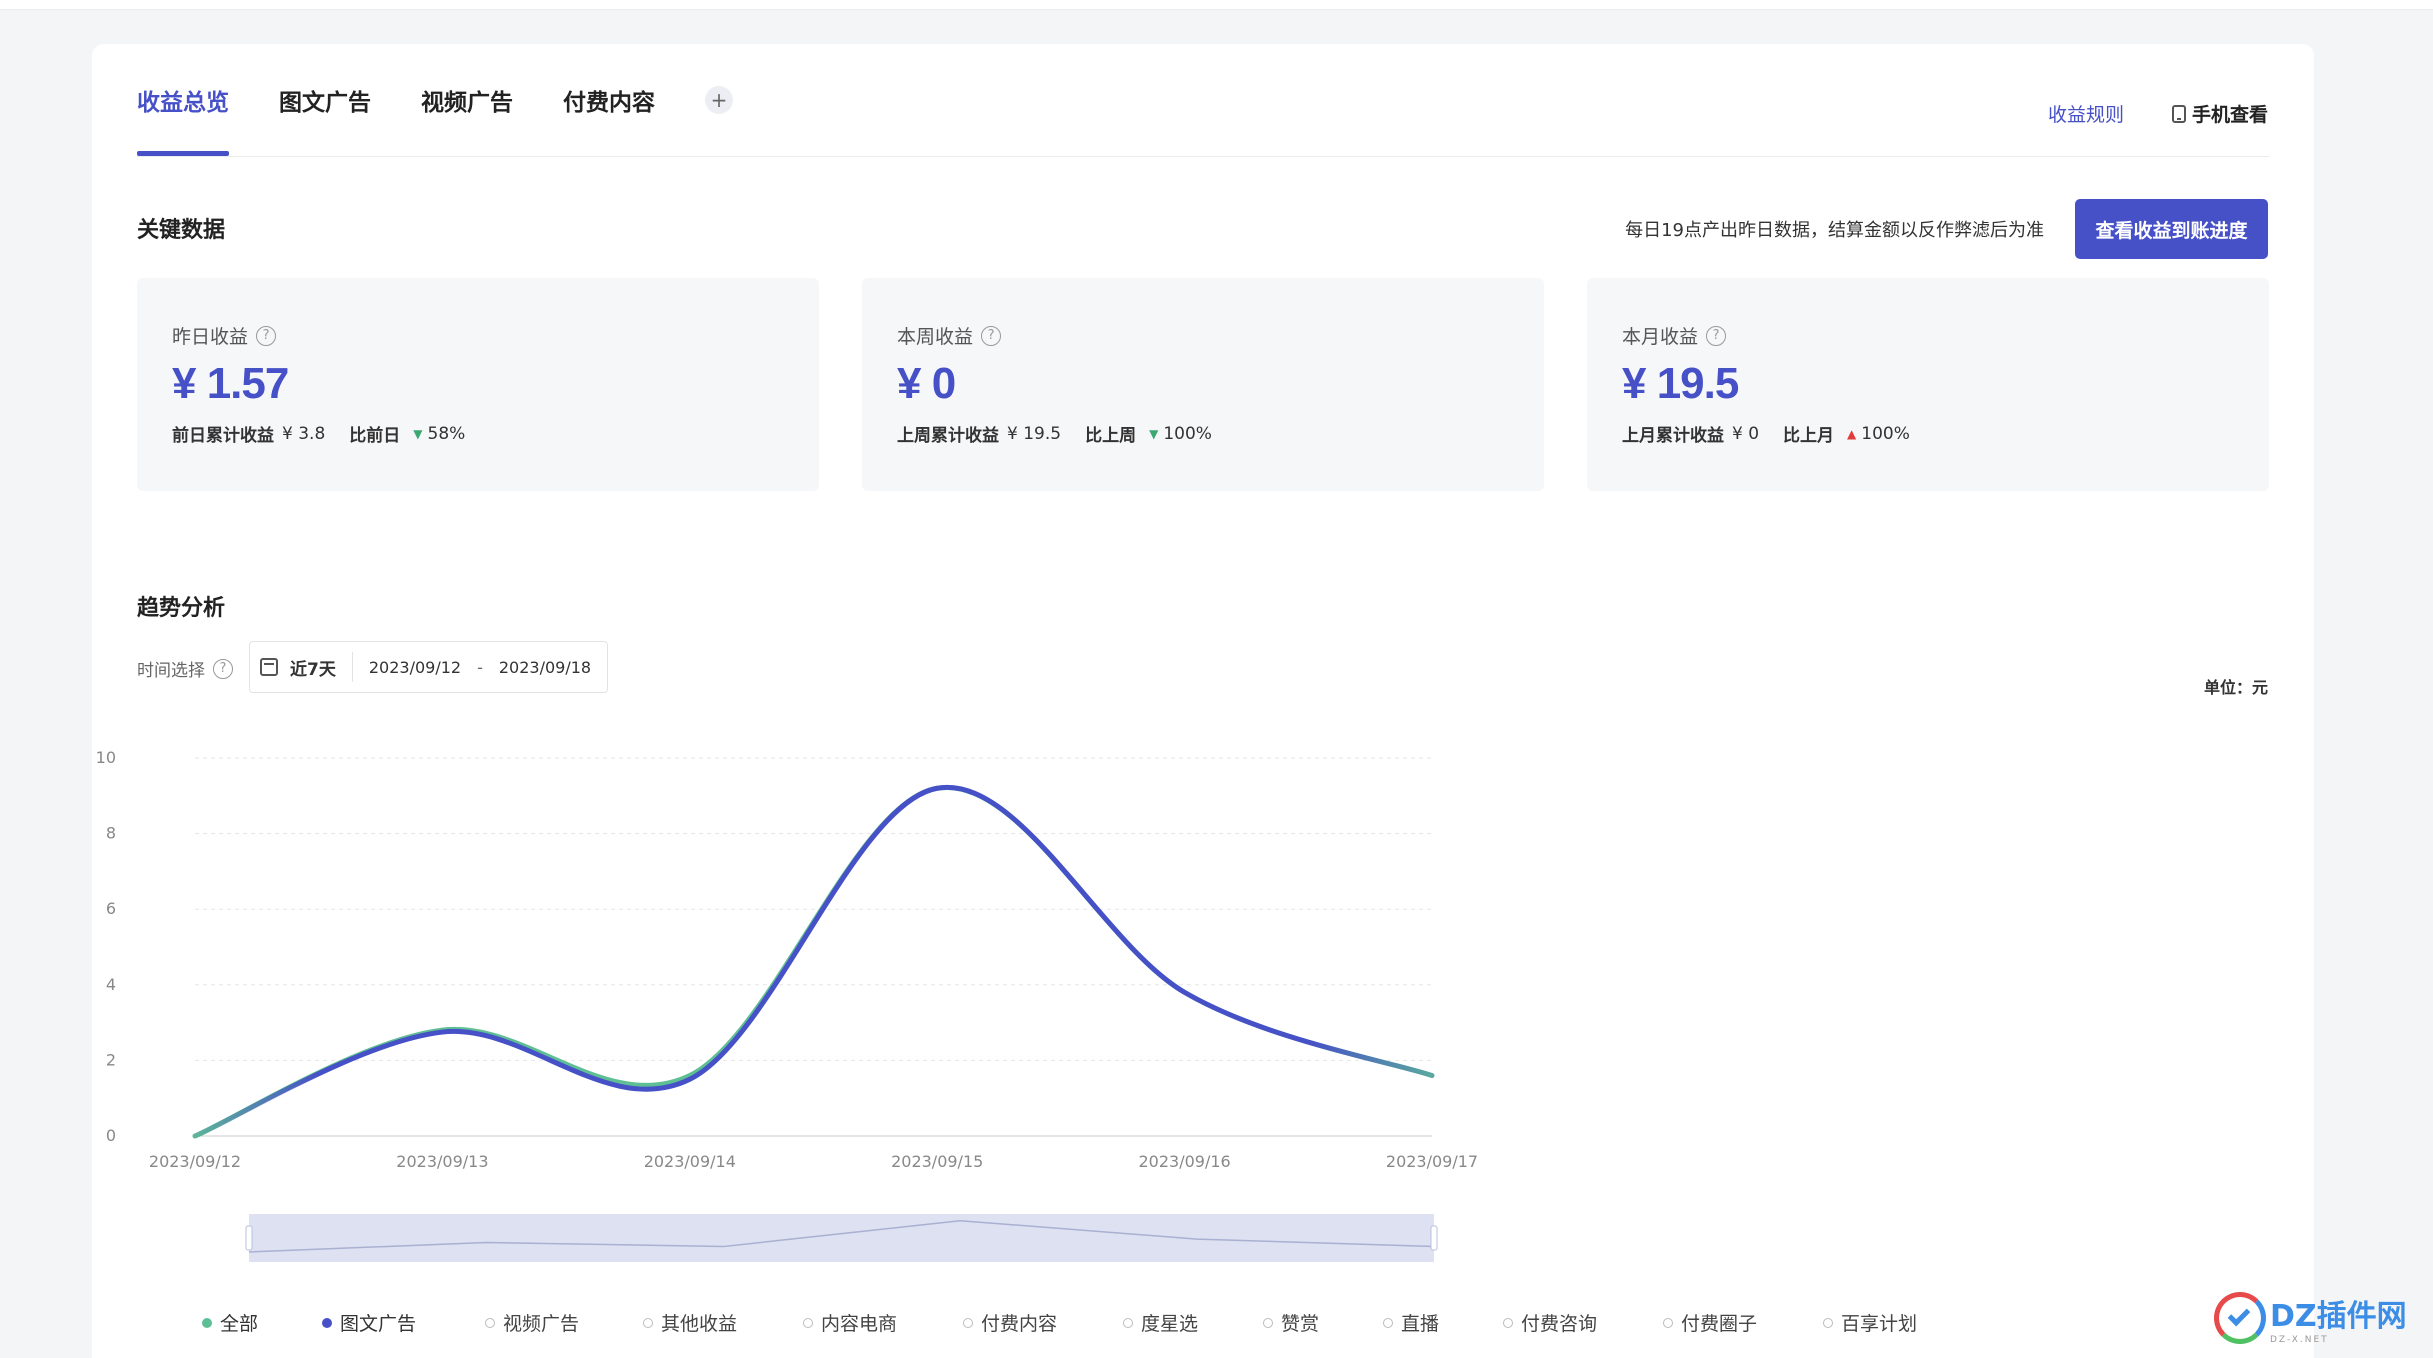 Image resolution: width=2433 pixels, height=1358 pixels. What do you see at coordinates (2299, 1340) in the screenshot?
I see `watermark-sub: DZ-X.NET` at bounding box center [2299, 1340].